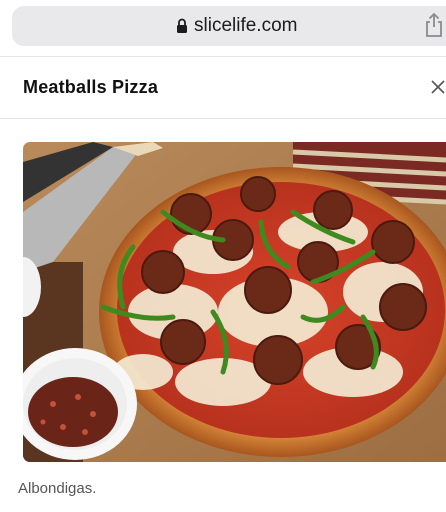 The height and width of the screenshot is (512, 446). What do you see at coordinates (91, 87) in the screenshot?
I see `modal-title: Meatballs Pizza` at bounding box center [91, 87].